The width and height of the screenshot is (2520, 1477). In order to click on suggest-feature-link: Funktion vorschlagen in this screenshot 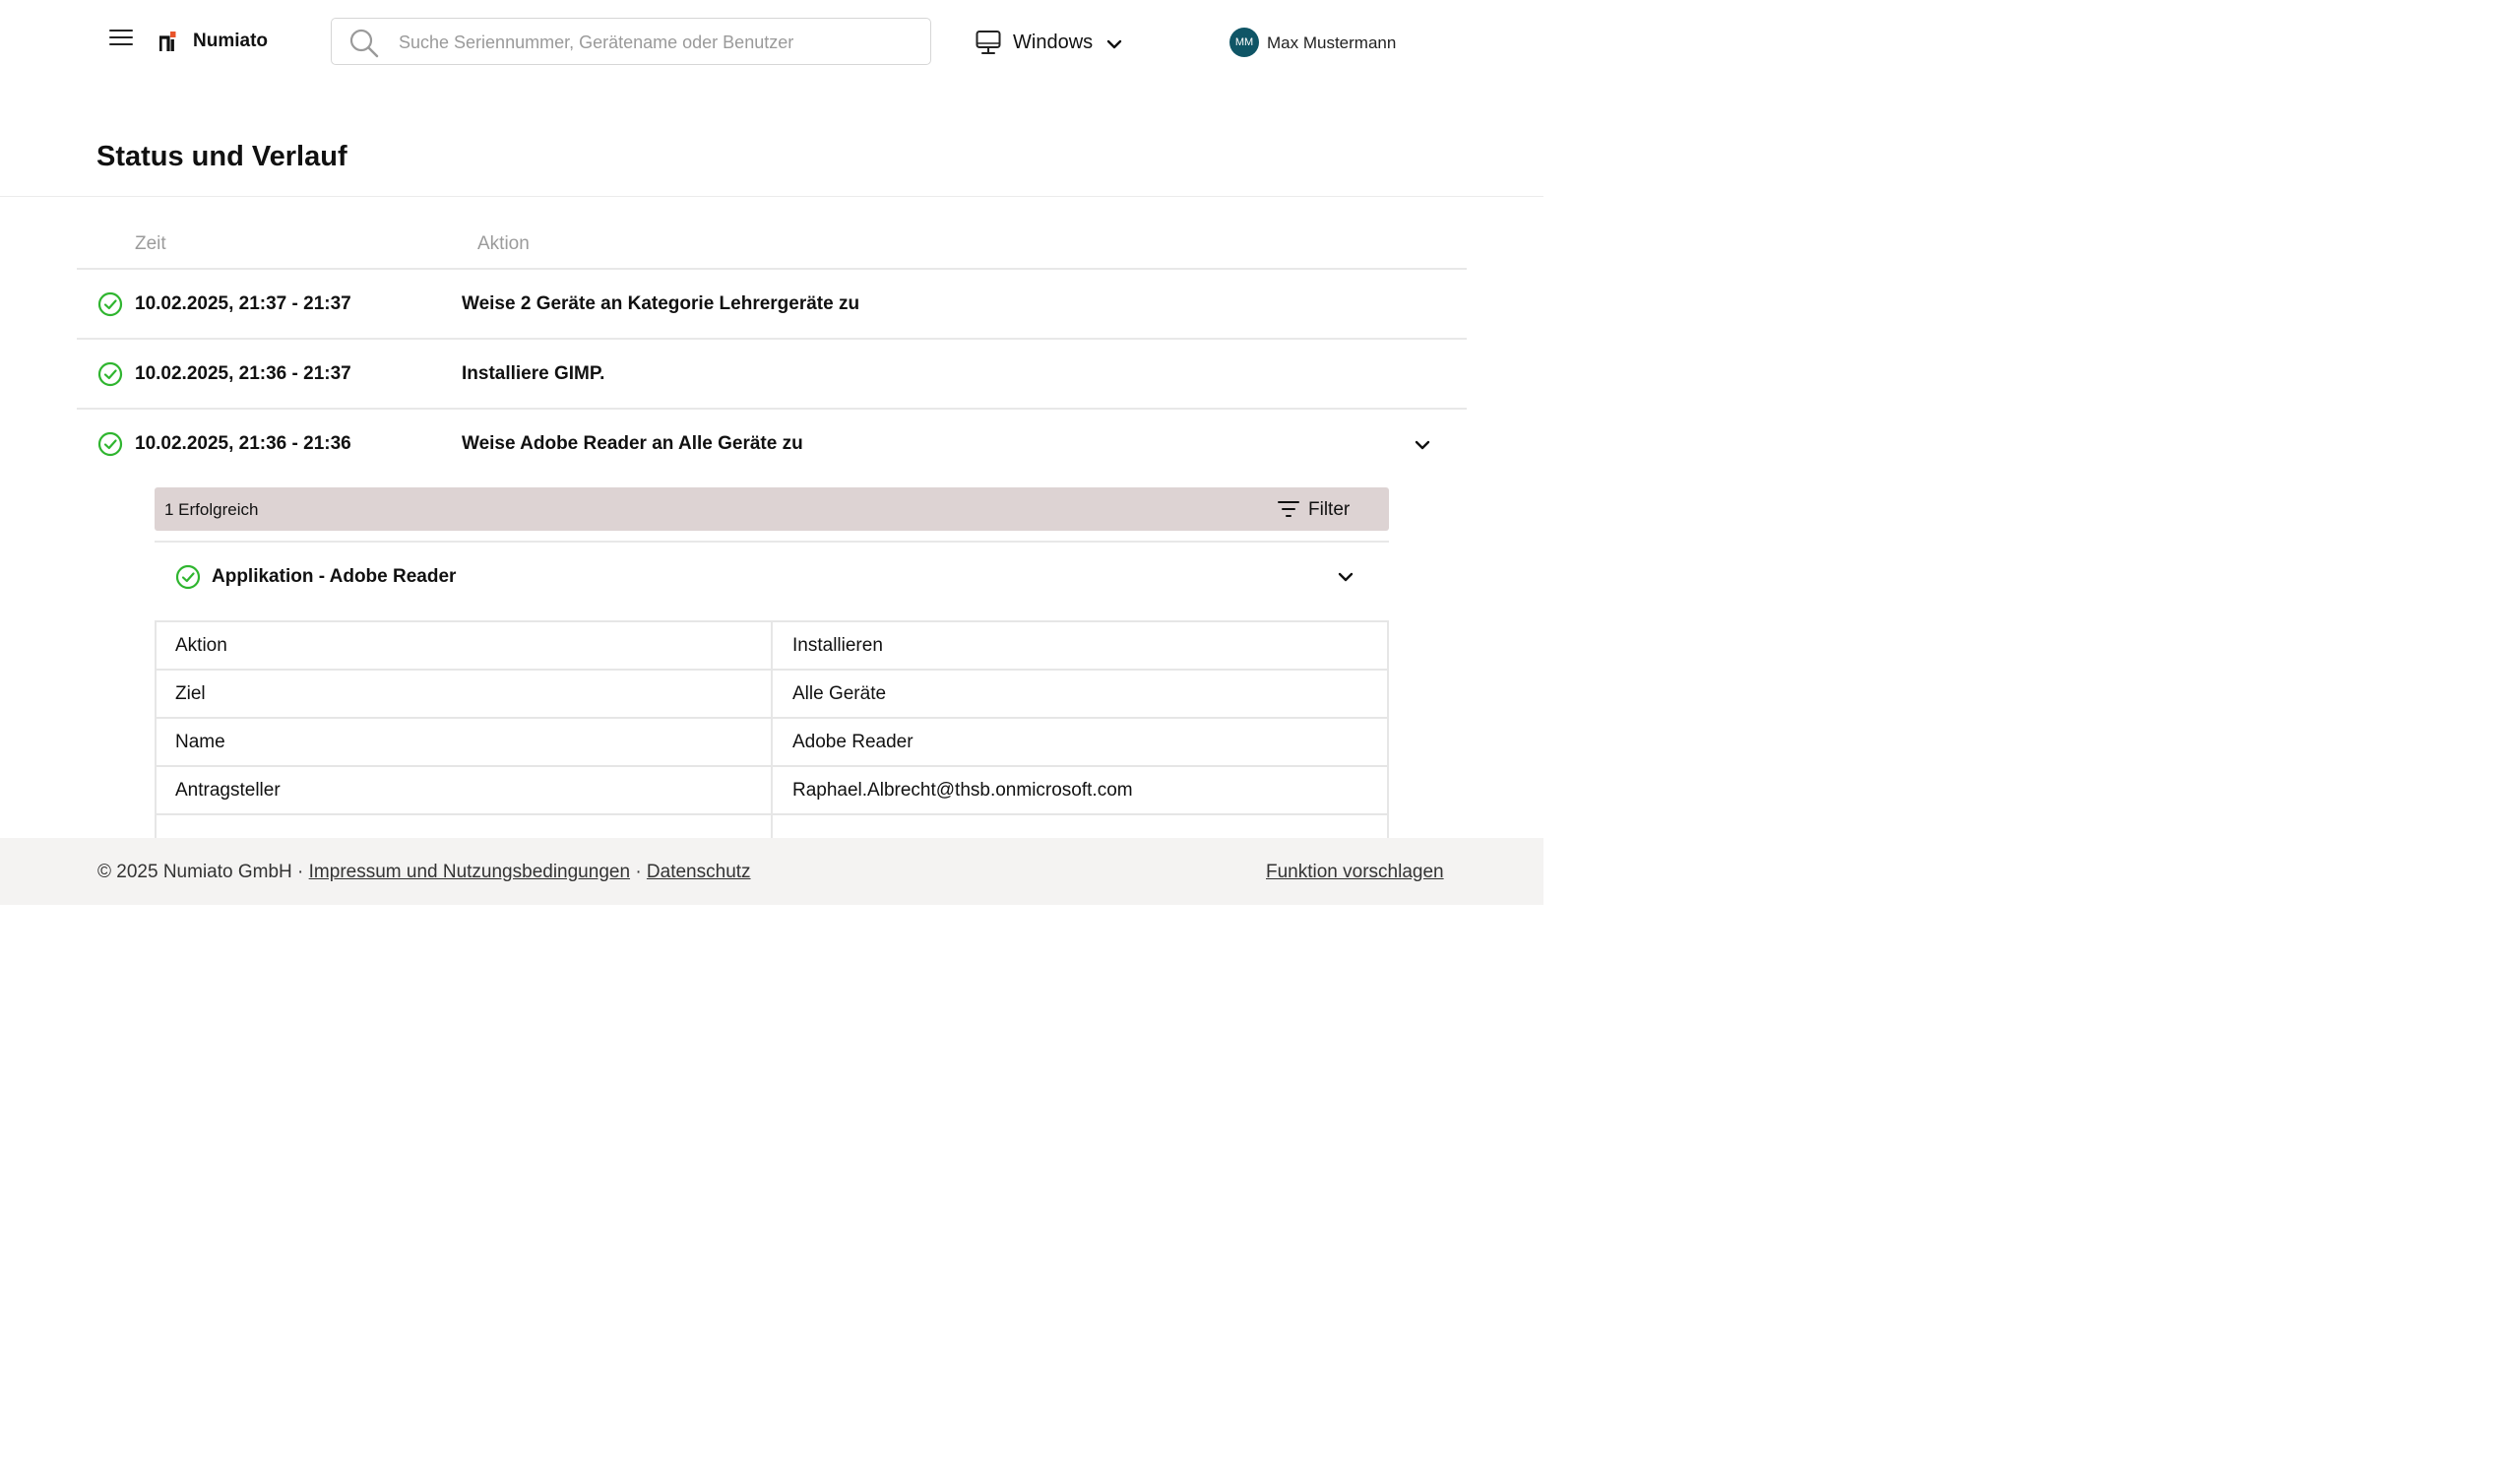, I will do `click(1355, 873)`.